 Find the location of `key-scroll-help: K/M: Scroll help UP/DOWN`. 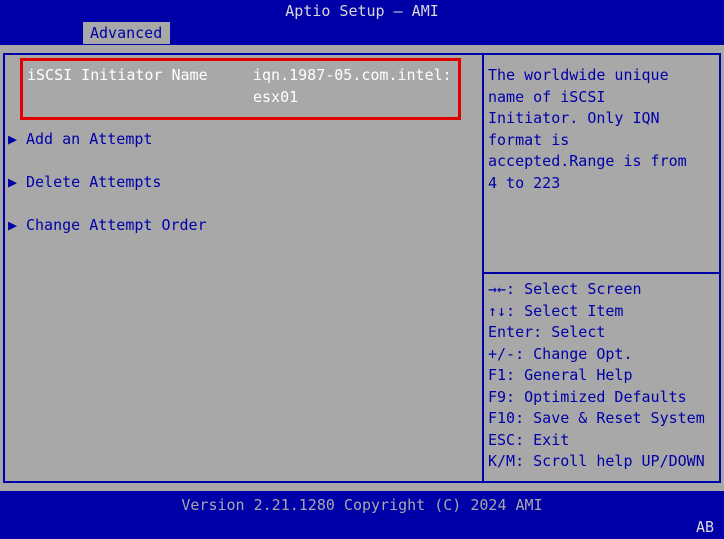

key-scroll-help: K/M: Scroll help UP/DOWN is located at coordinates (596, 461).